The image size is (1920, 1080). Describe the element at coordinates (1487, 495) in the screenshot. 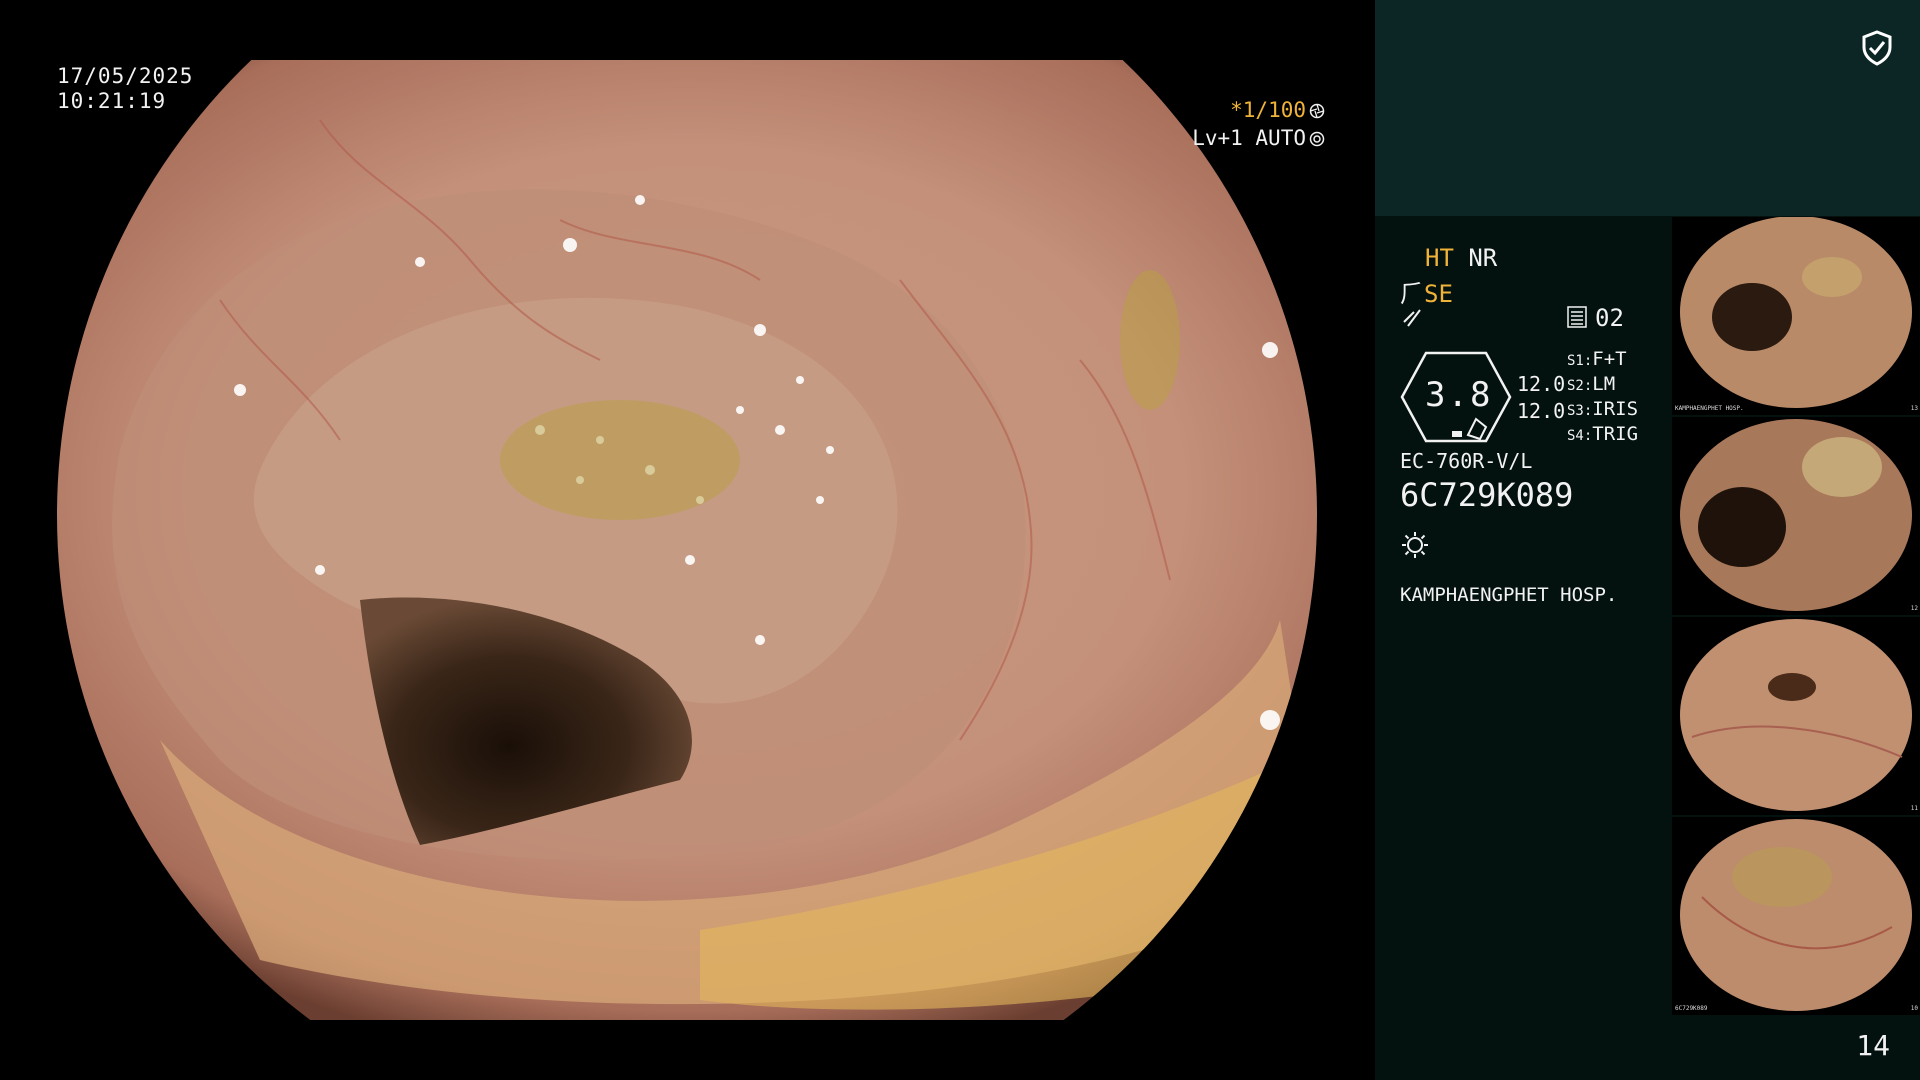

I see `scope-serial: 6C729K089` at that location.